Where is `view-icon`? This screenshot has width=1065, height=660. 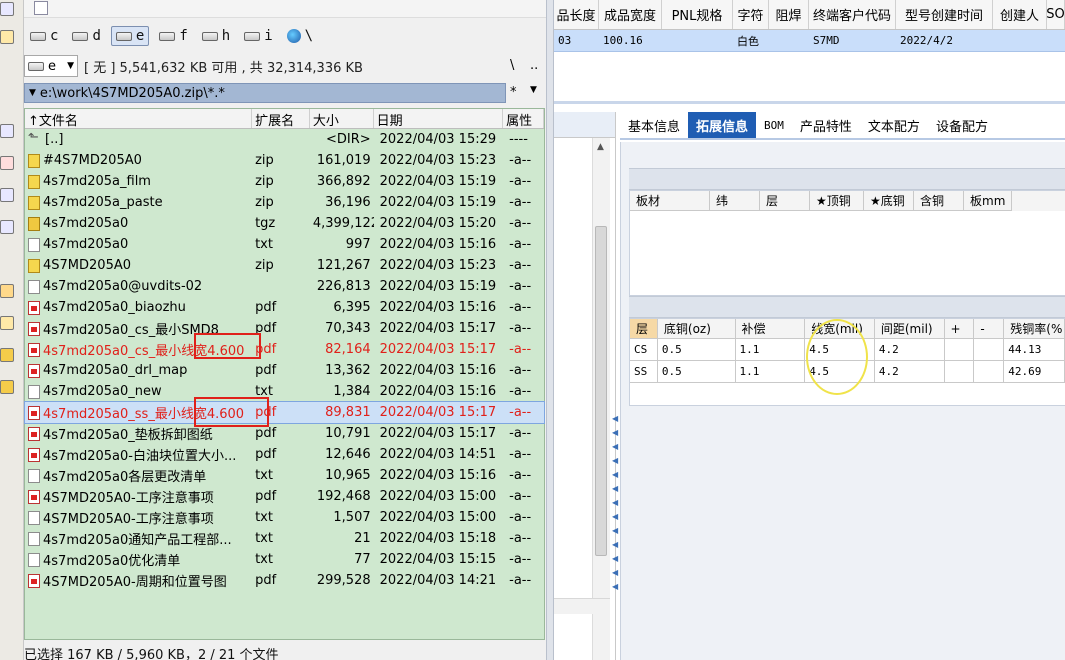 view-icon is located at coordinates (7, 131).